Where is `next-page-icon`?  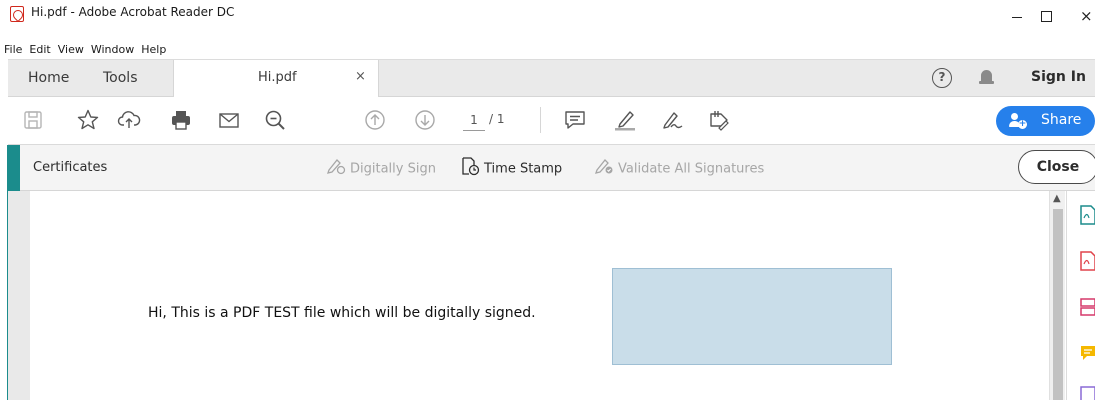 next-page-icon is located at coordinates (425, 120).